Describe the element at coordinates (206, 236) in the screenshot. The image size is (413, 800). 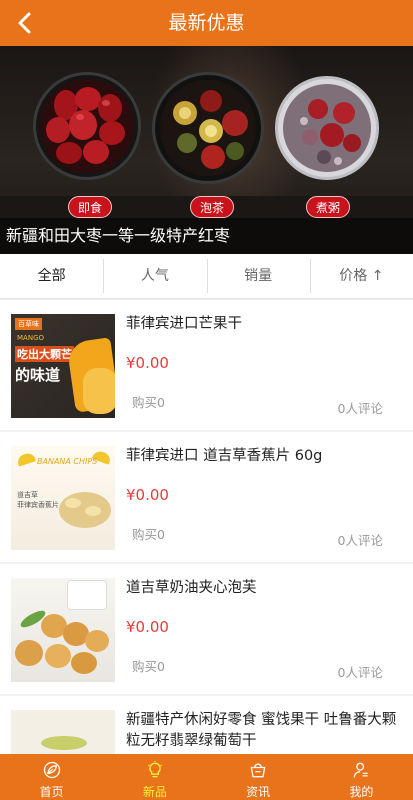
I see `banner-caption: 新疆和田大枣一等一级特产红枣` at that location.